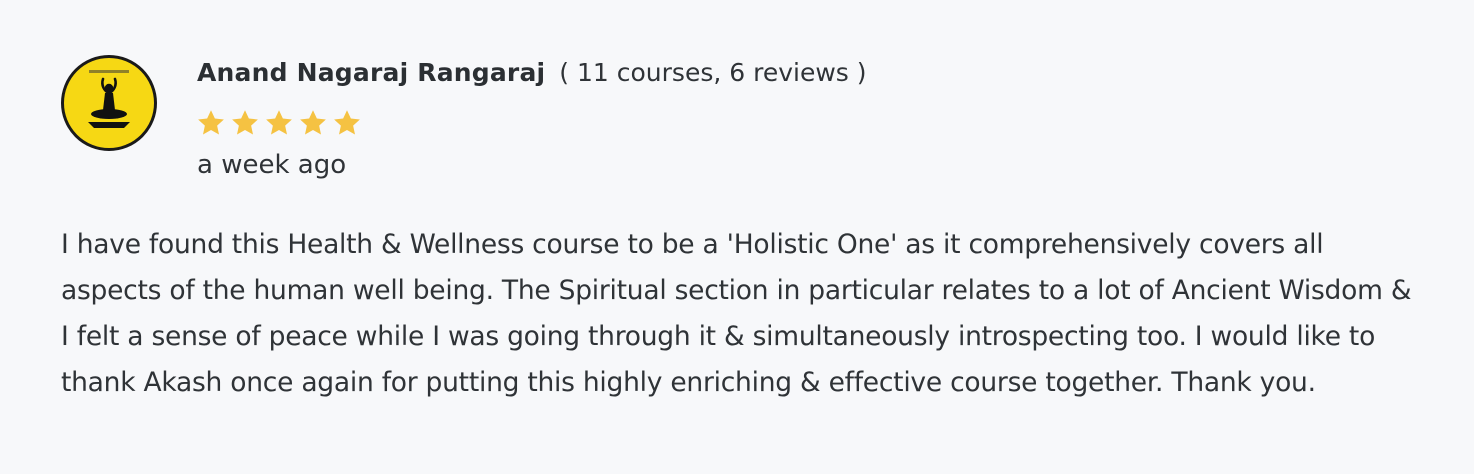  What do you see at coordinates (109, 99) in the screenshot?
I see `meditation-icon` at bounding box center [109, 99].